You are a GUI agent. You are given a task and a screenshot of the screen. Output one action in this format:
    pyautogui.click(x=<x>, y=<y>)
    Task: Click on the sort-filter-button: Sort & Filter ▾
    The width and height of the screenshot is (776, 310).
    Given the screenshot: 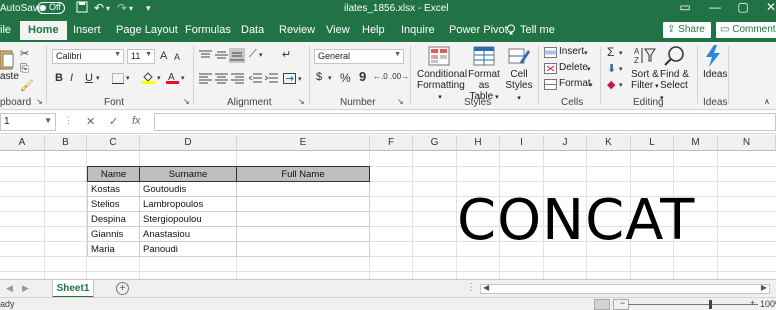 What is the action you would take?
    pyautogui.click(x=646, y=80)
    